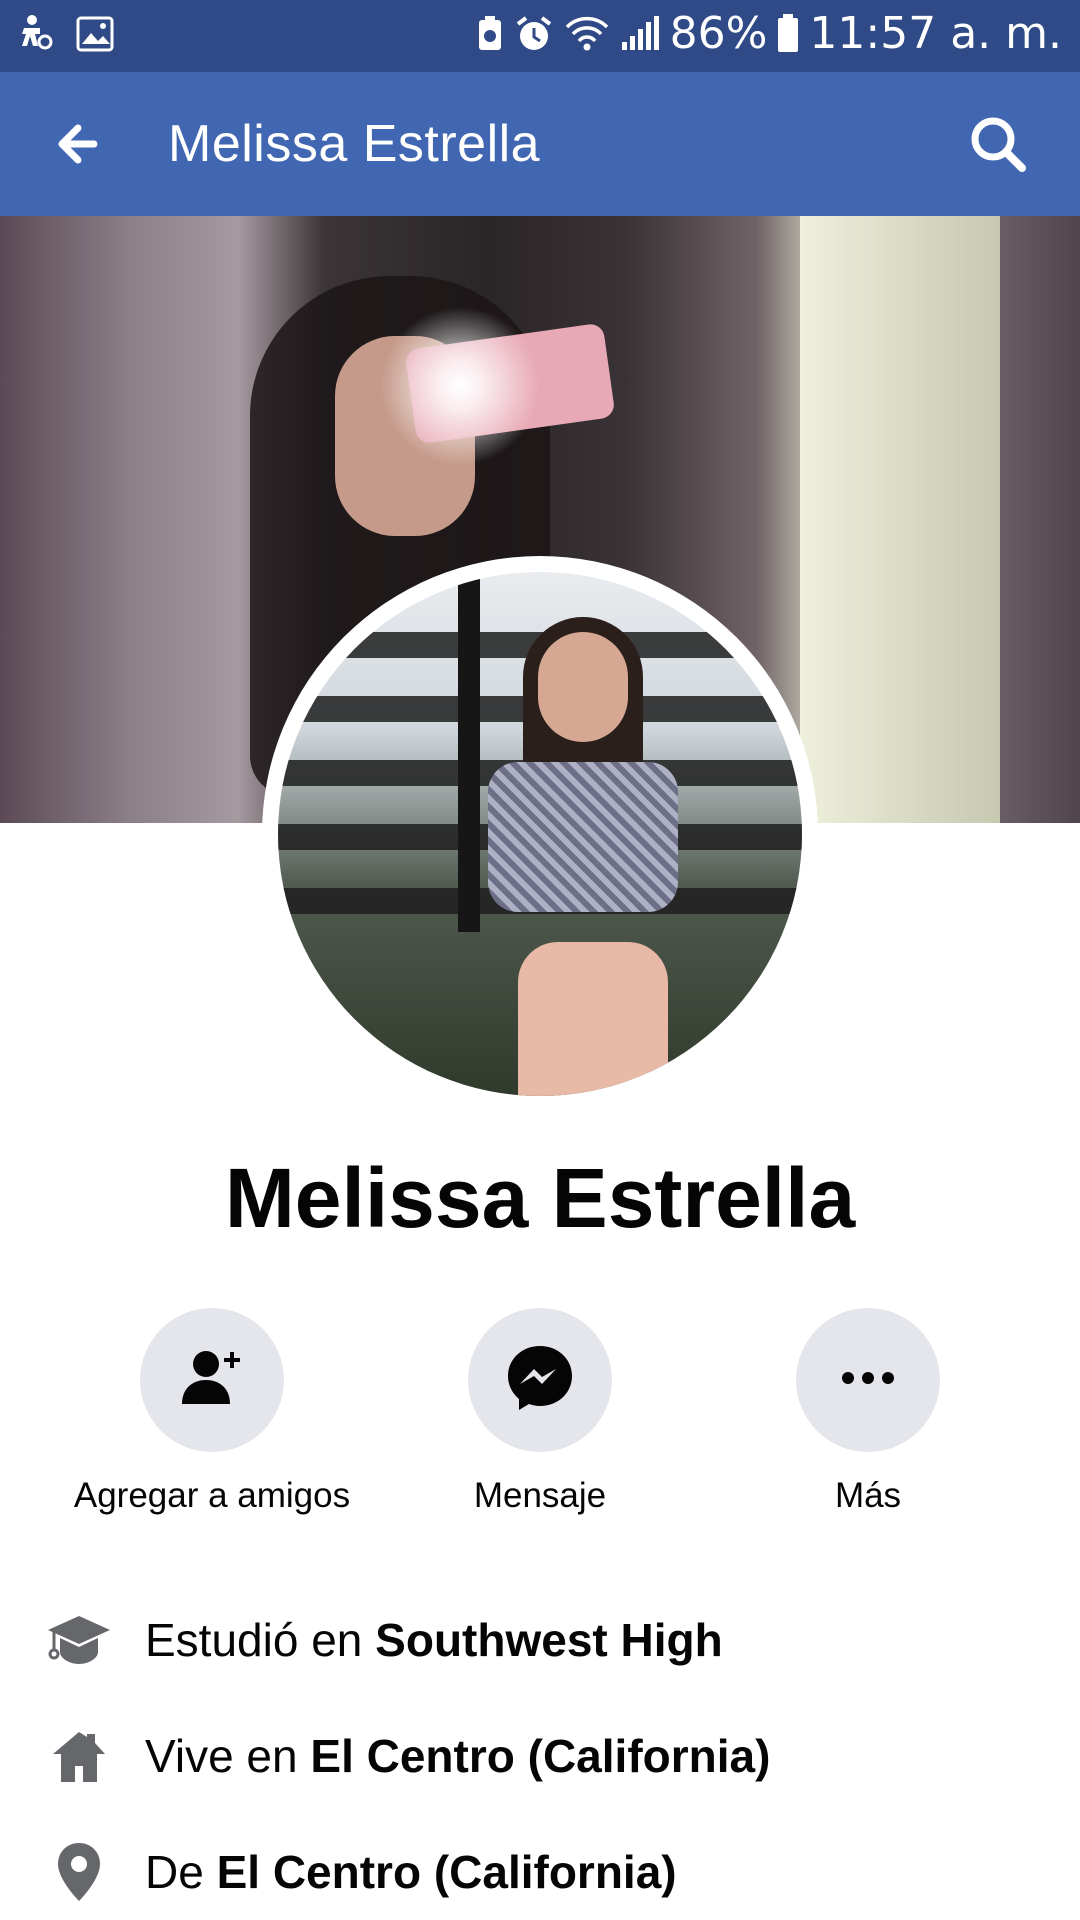  What do you see at coordinates (583, 687) in the screenshot?
I see `avatar-head` at bounding box center [583, 687].